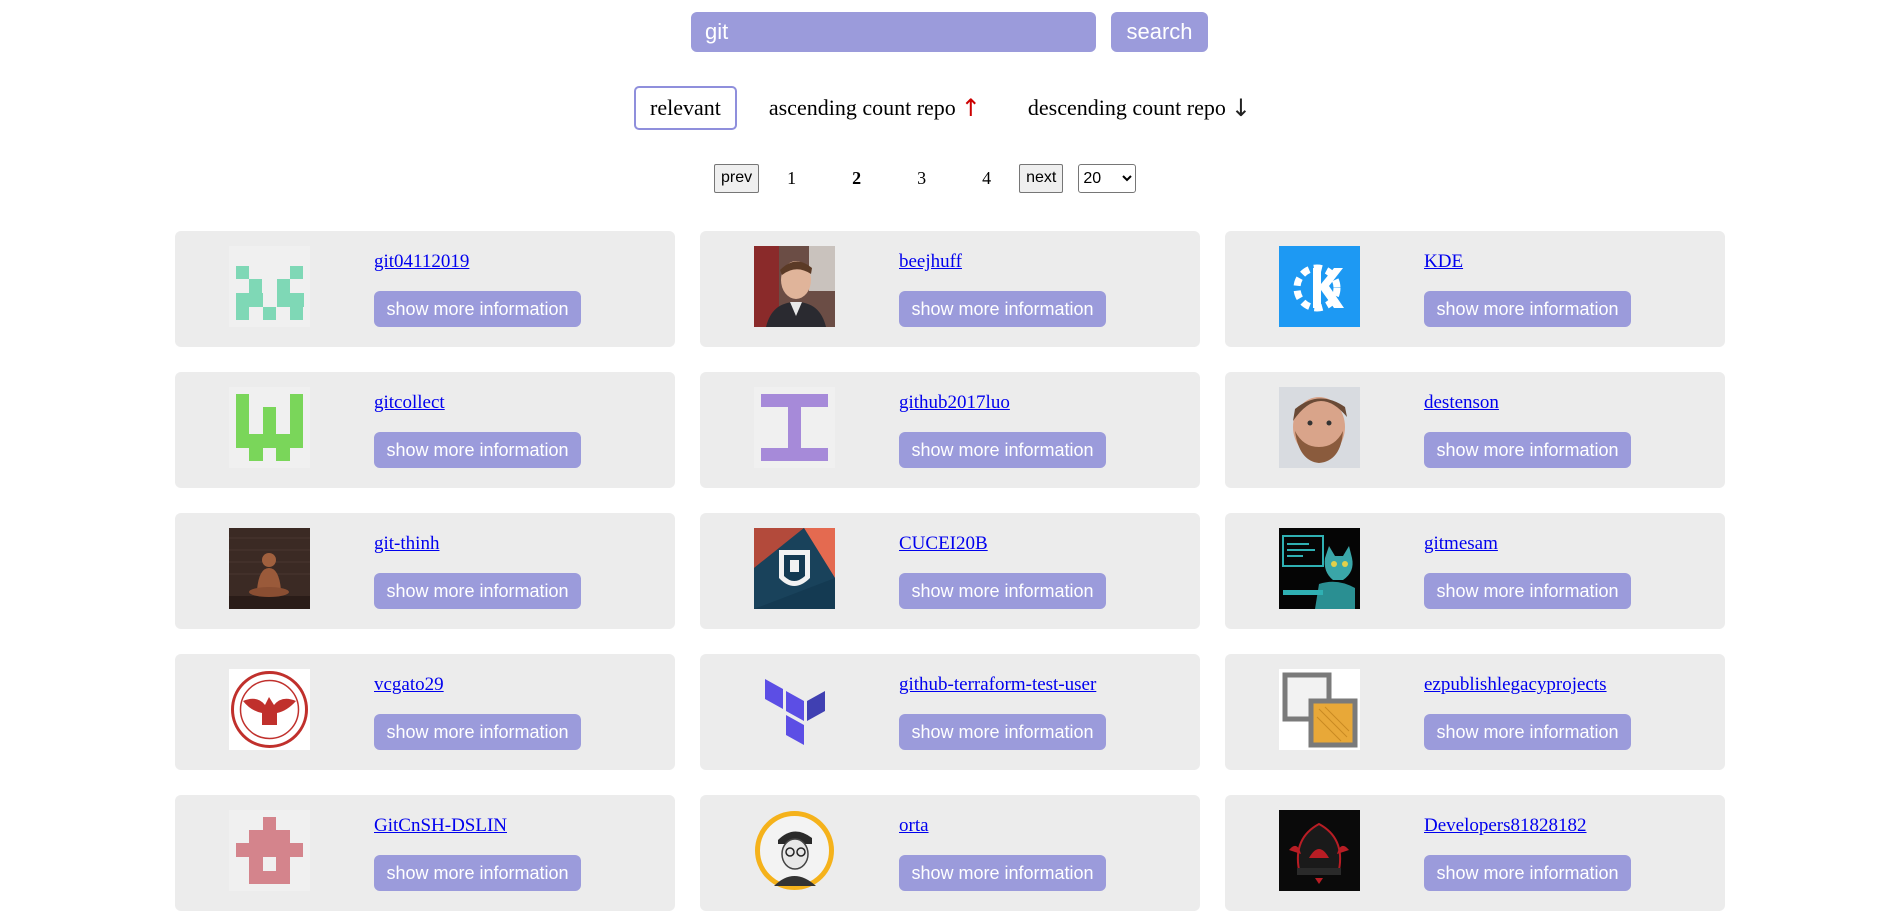 This screenshot has height=920, width=1901. Describe the element at coordinates (950, 853) in the screenshot. I see `user-card: orta show more information` at that location.